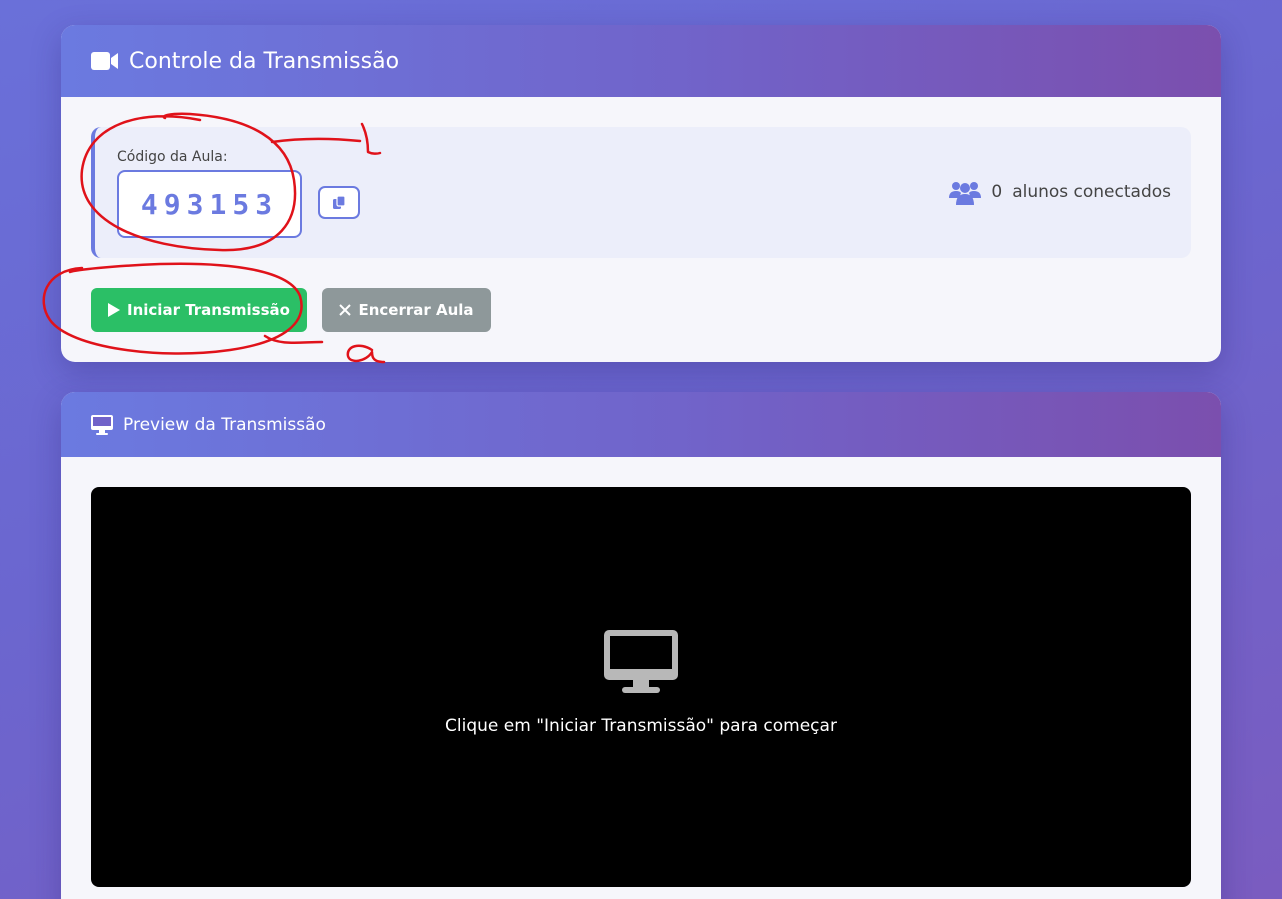 The image size is (1282, 899). I want to click on class-code-label: Código da Aula:, so click(172, 157).